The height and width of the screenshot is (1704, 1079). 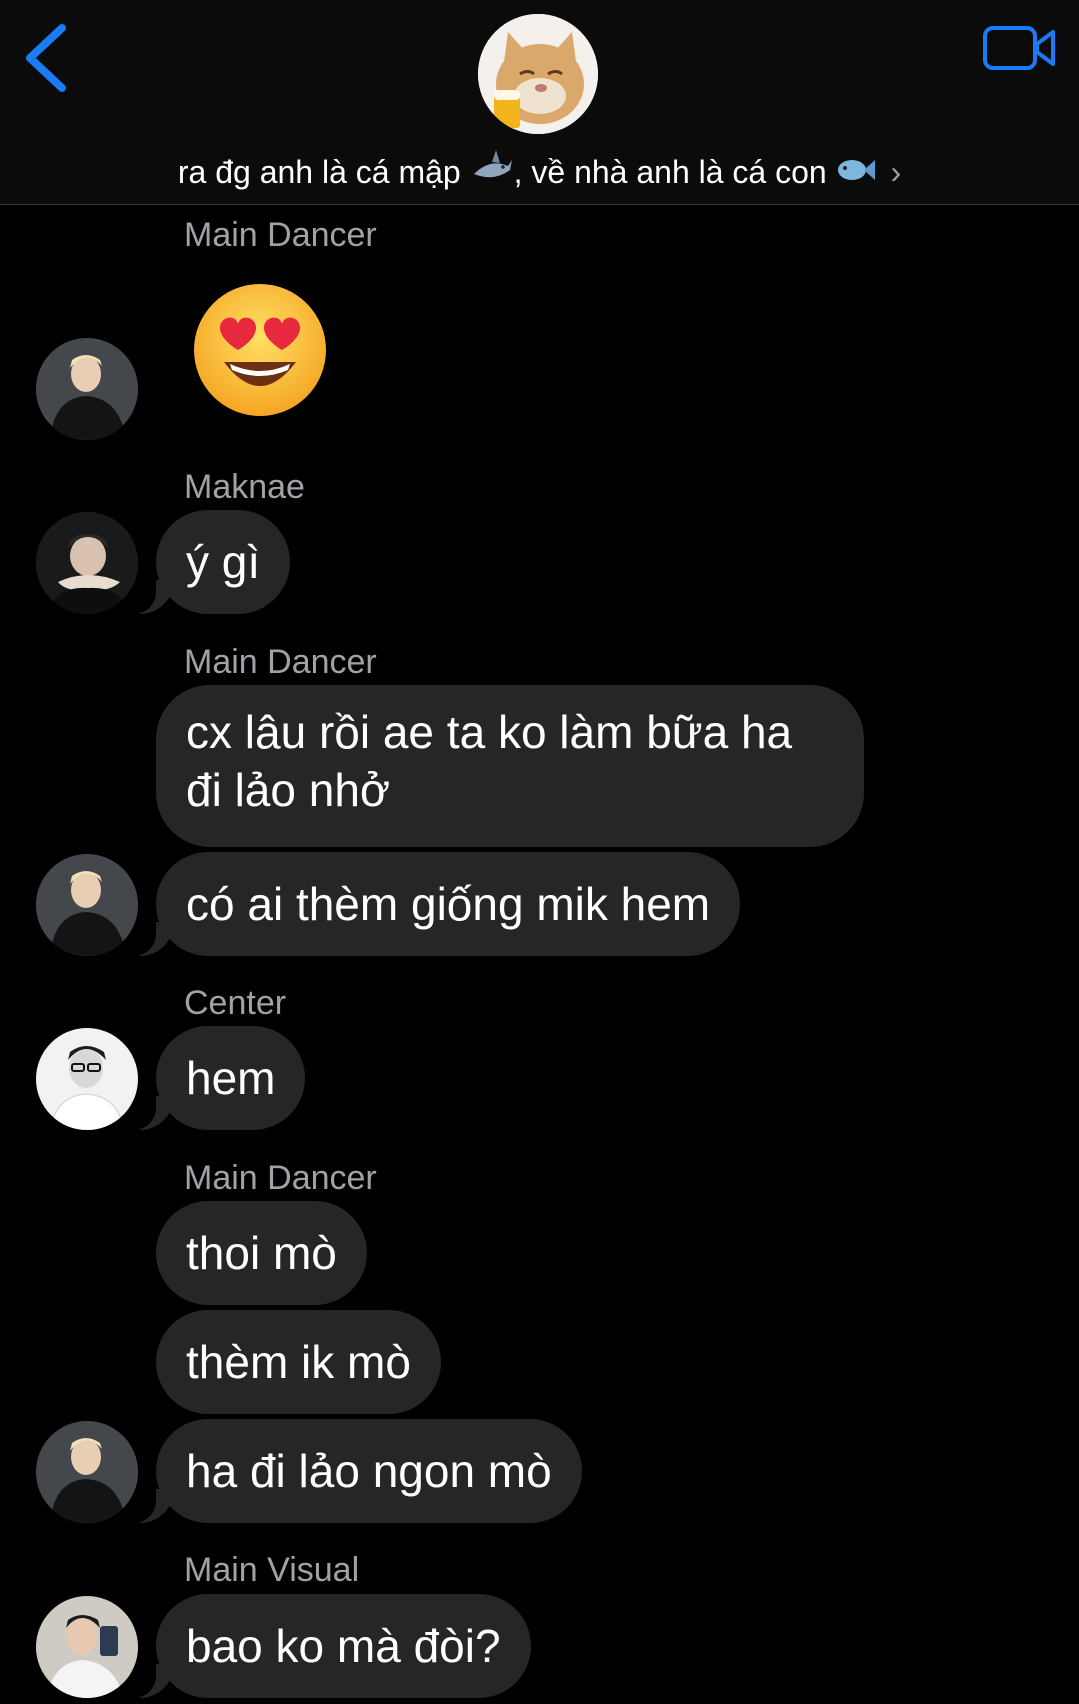 I want to click on sender-name: Maknae, so click(x=244, y=487).